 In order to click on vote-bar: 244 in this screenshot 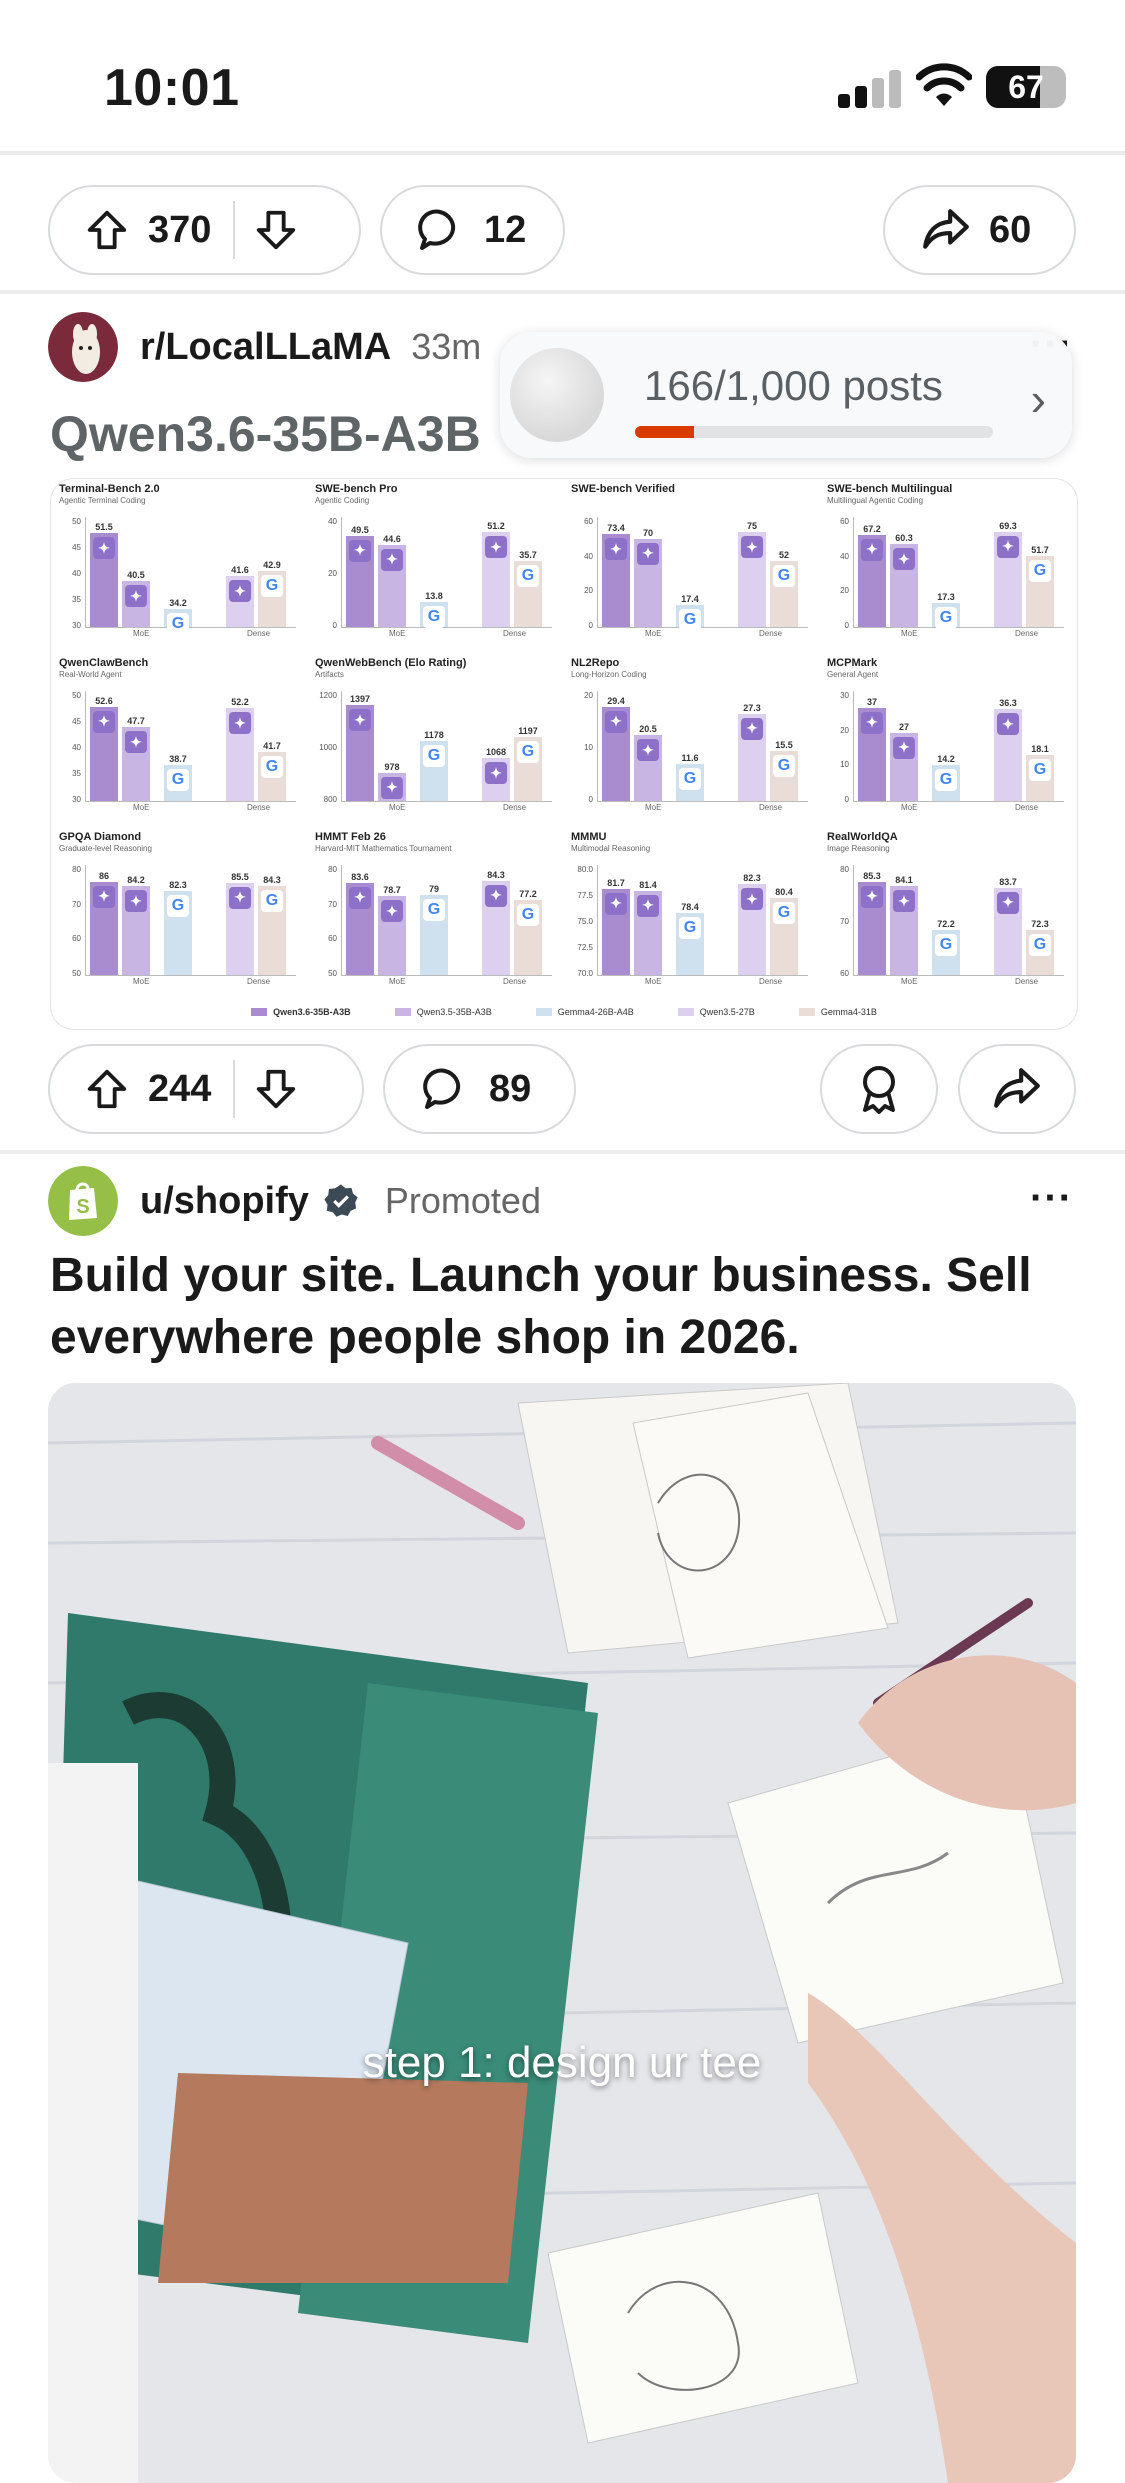, I will do `click(206, 1089)`.